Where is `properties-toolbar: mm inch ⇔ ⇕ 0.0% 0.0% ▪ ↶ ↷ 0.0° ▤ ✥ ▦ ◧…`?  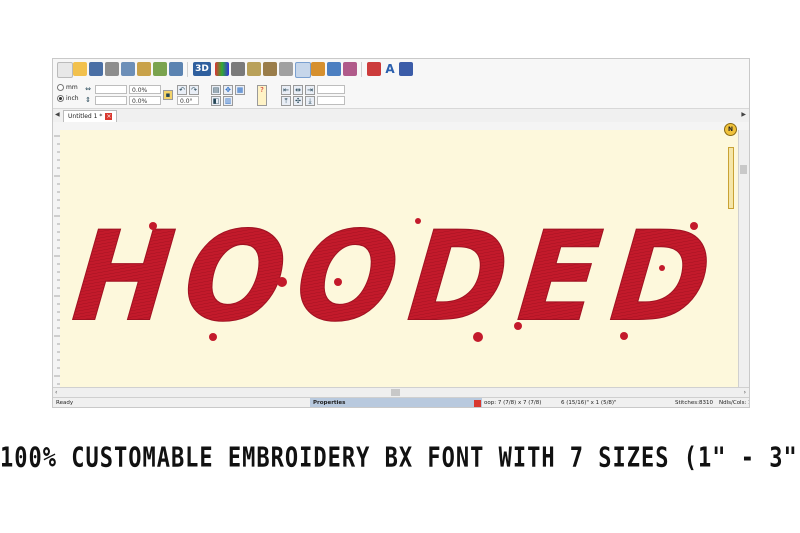 properties-toolbar: mm inch ⇔ ⇕ 0.0% 0.0% ▪ ↶ ↷ 0.0° ▤ ✥ ▦ ◧… is located at coordinates (401, 95).